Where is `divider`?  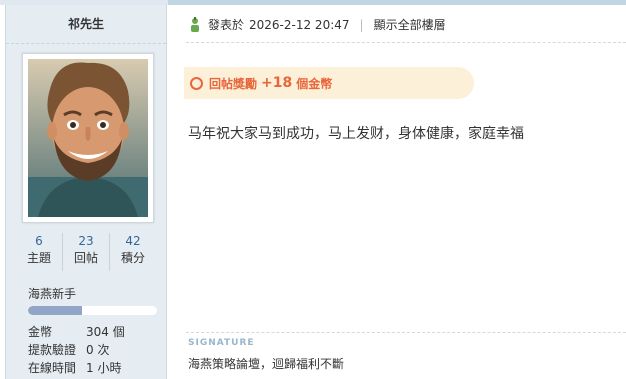
divider is located at coordinates (406, 42).